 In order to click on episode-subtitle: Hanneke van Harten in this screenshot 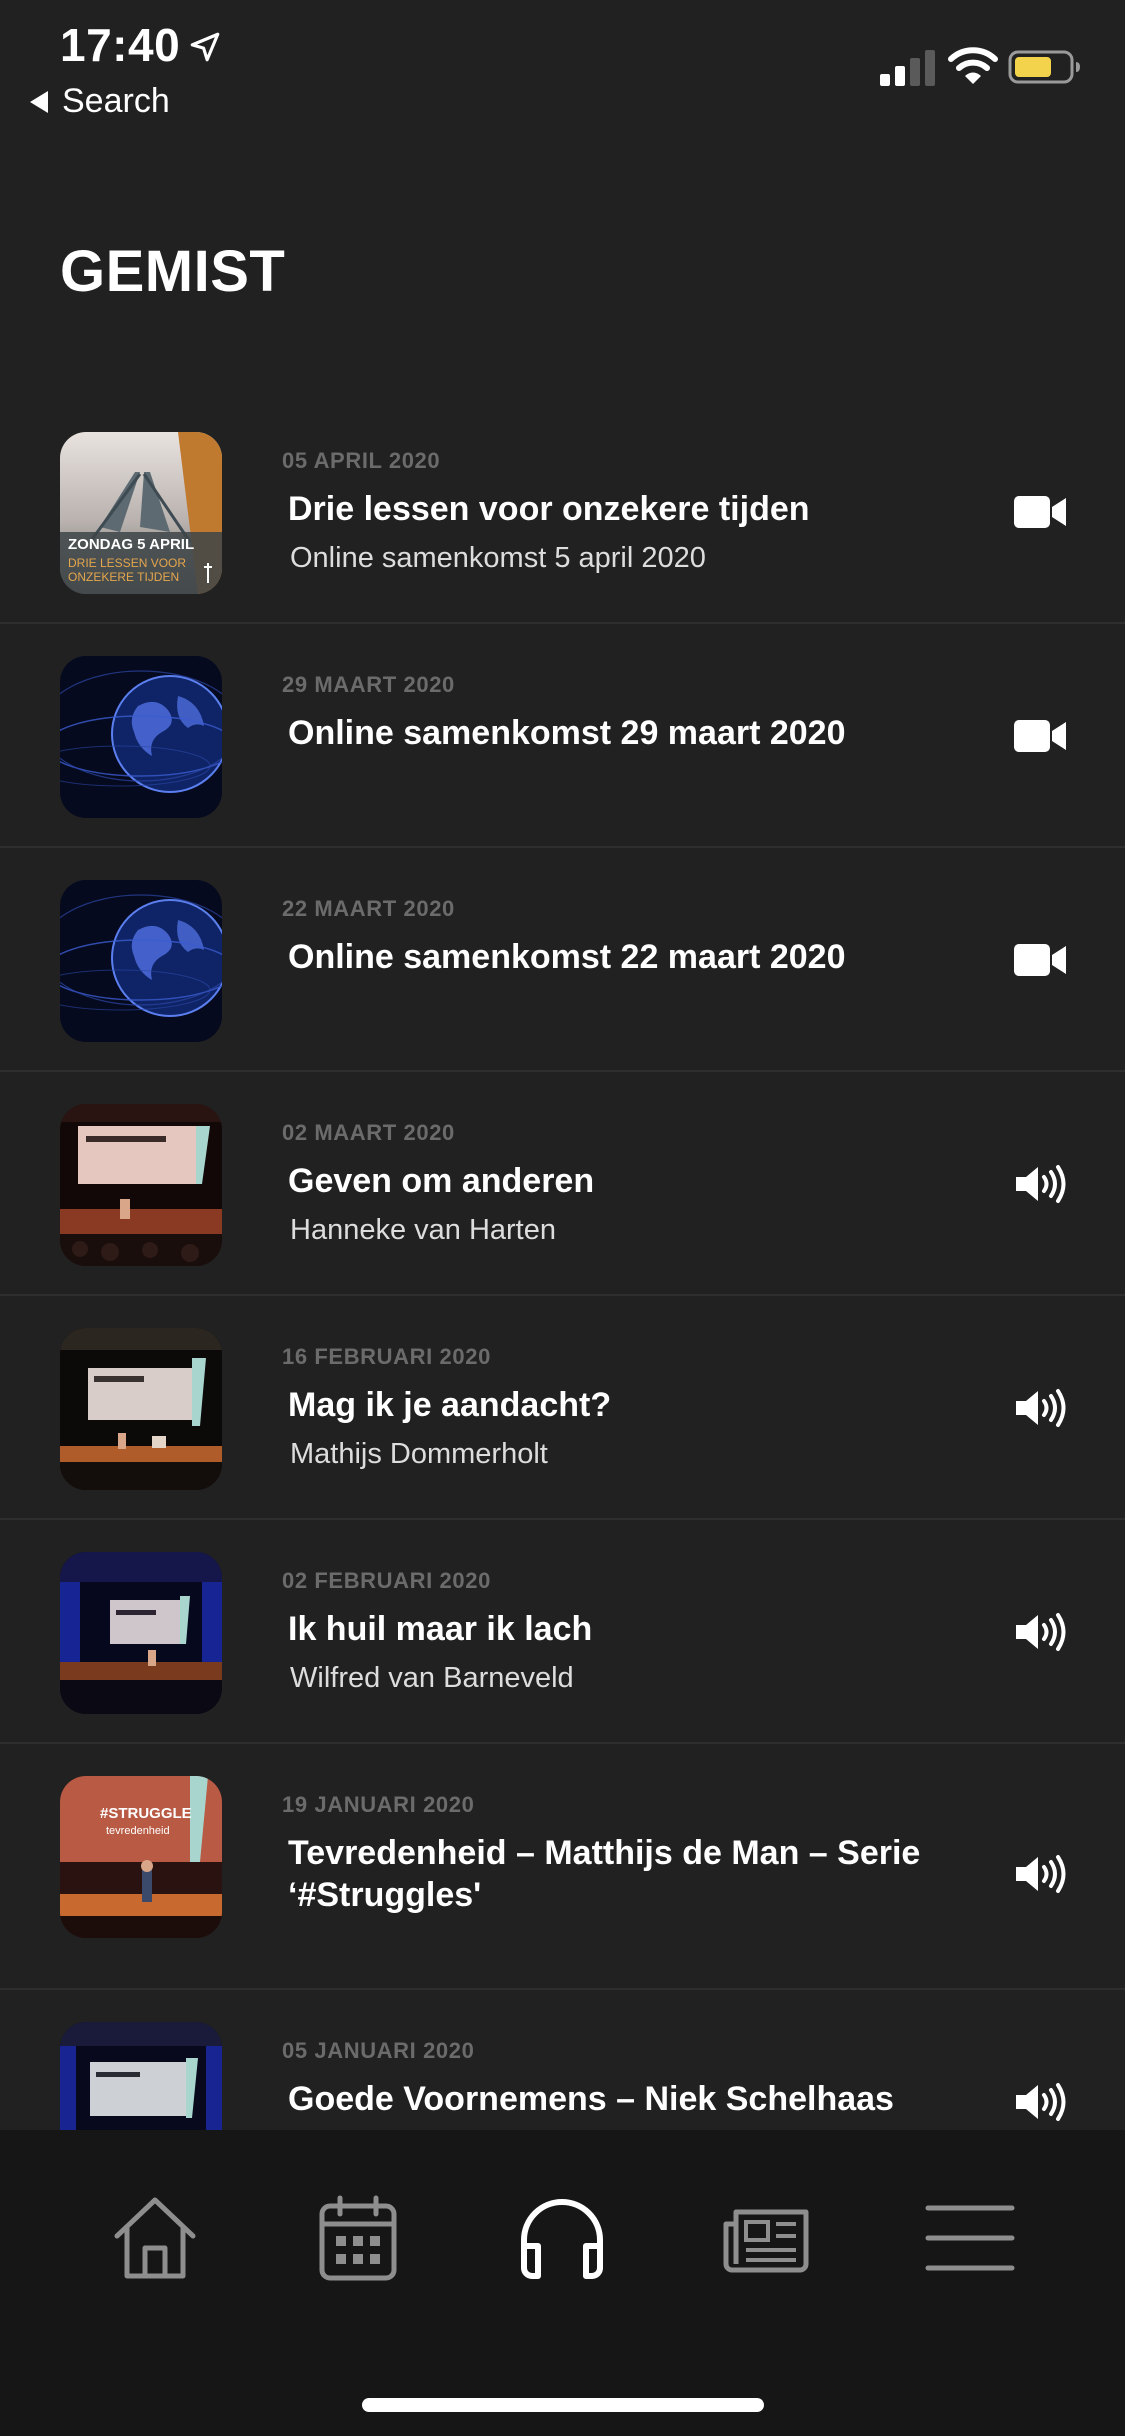, I will do `click(423, 1230)`.